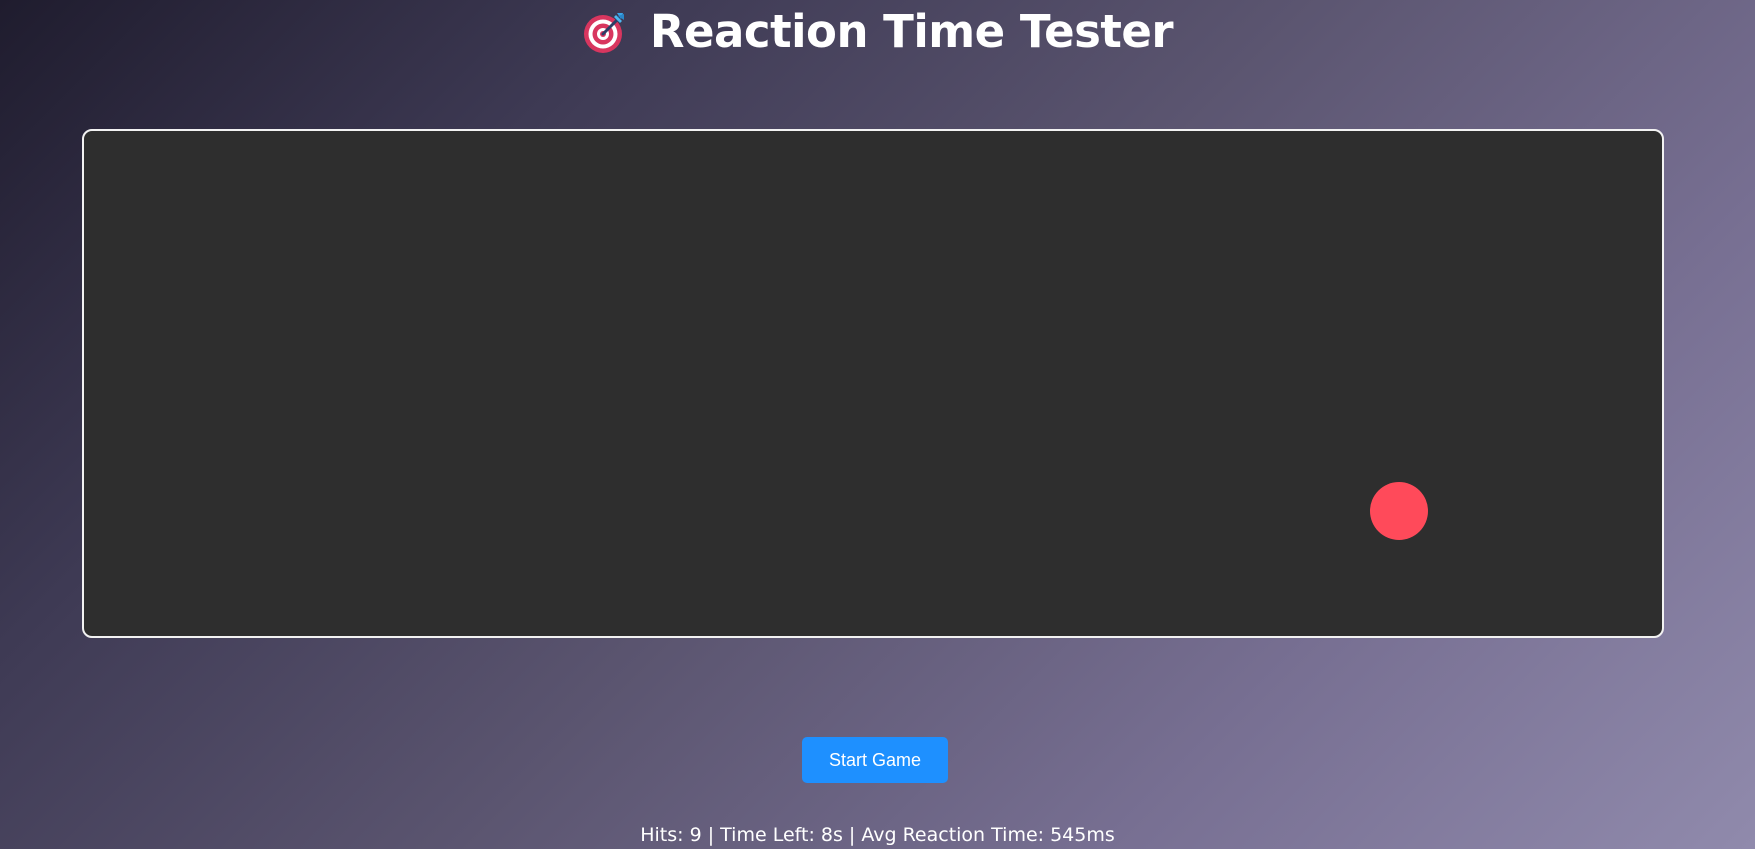 The width and height of the screenshot is (1755, 849). What do you see at coordinates (1399, 511) in the screenshot?
I see `target-circle` at bounding box center [1399, 511].